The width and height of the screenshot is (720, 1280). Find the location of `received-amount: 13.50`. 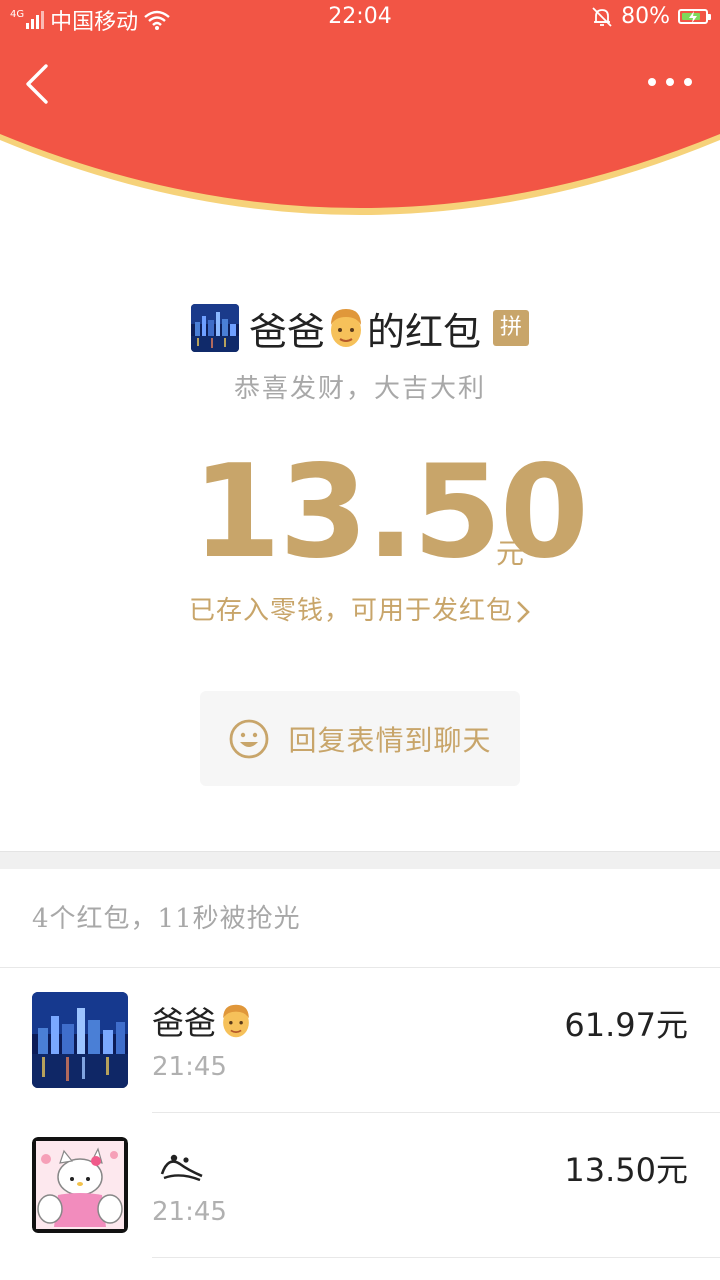

received-amount: 13.50 is located at coordinates (390, 512).